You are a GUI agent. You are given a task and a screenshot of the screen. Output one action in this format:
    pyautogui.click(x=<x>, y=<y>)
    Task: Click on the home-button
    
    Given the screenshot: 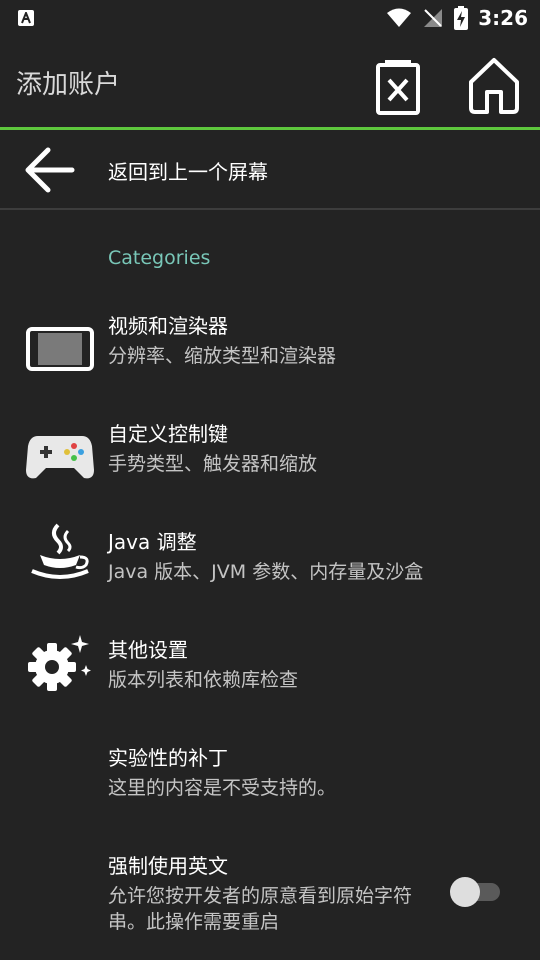 What is the action you would take?
    pyautogui.click(x=494, y=86)
    